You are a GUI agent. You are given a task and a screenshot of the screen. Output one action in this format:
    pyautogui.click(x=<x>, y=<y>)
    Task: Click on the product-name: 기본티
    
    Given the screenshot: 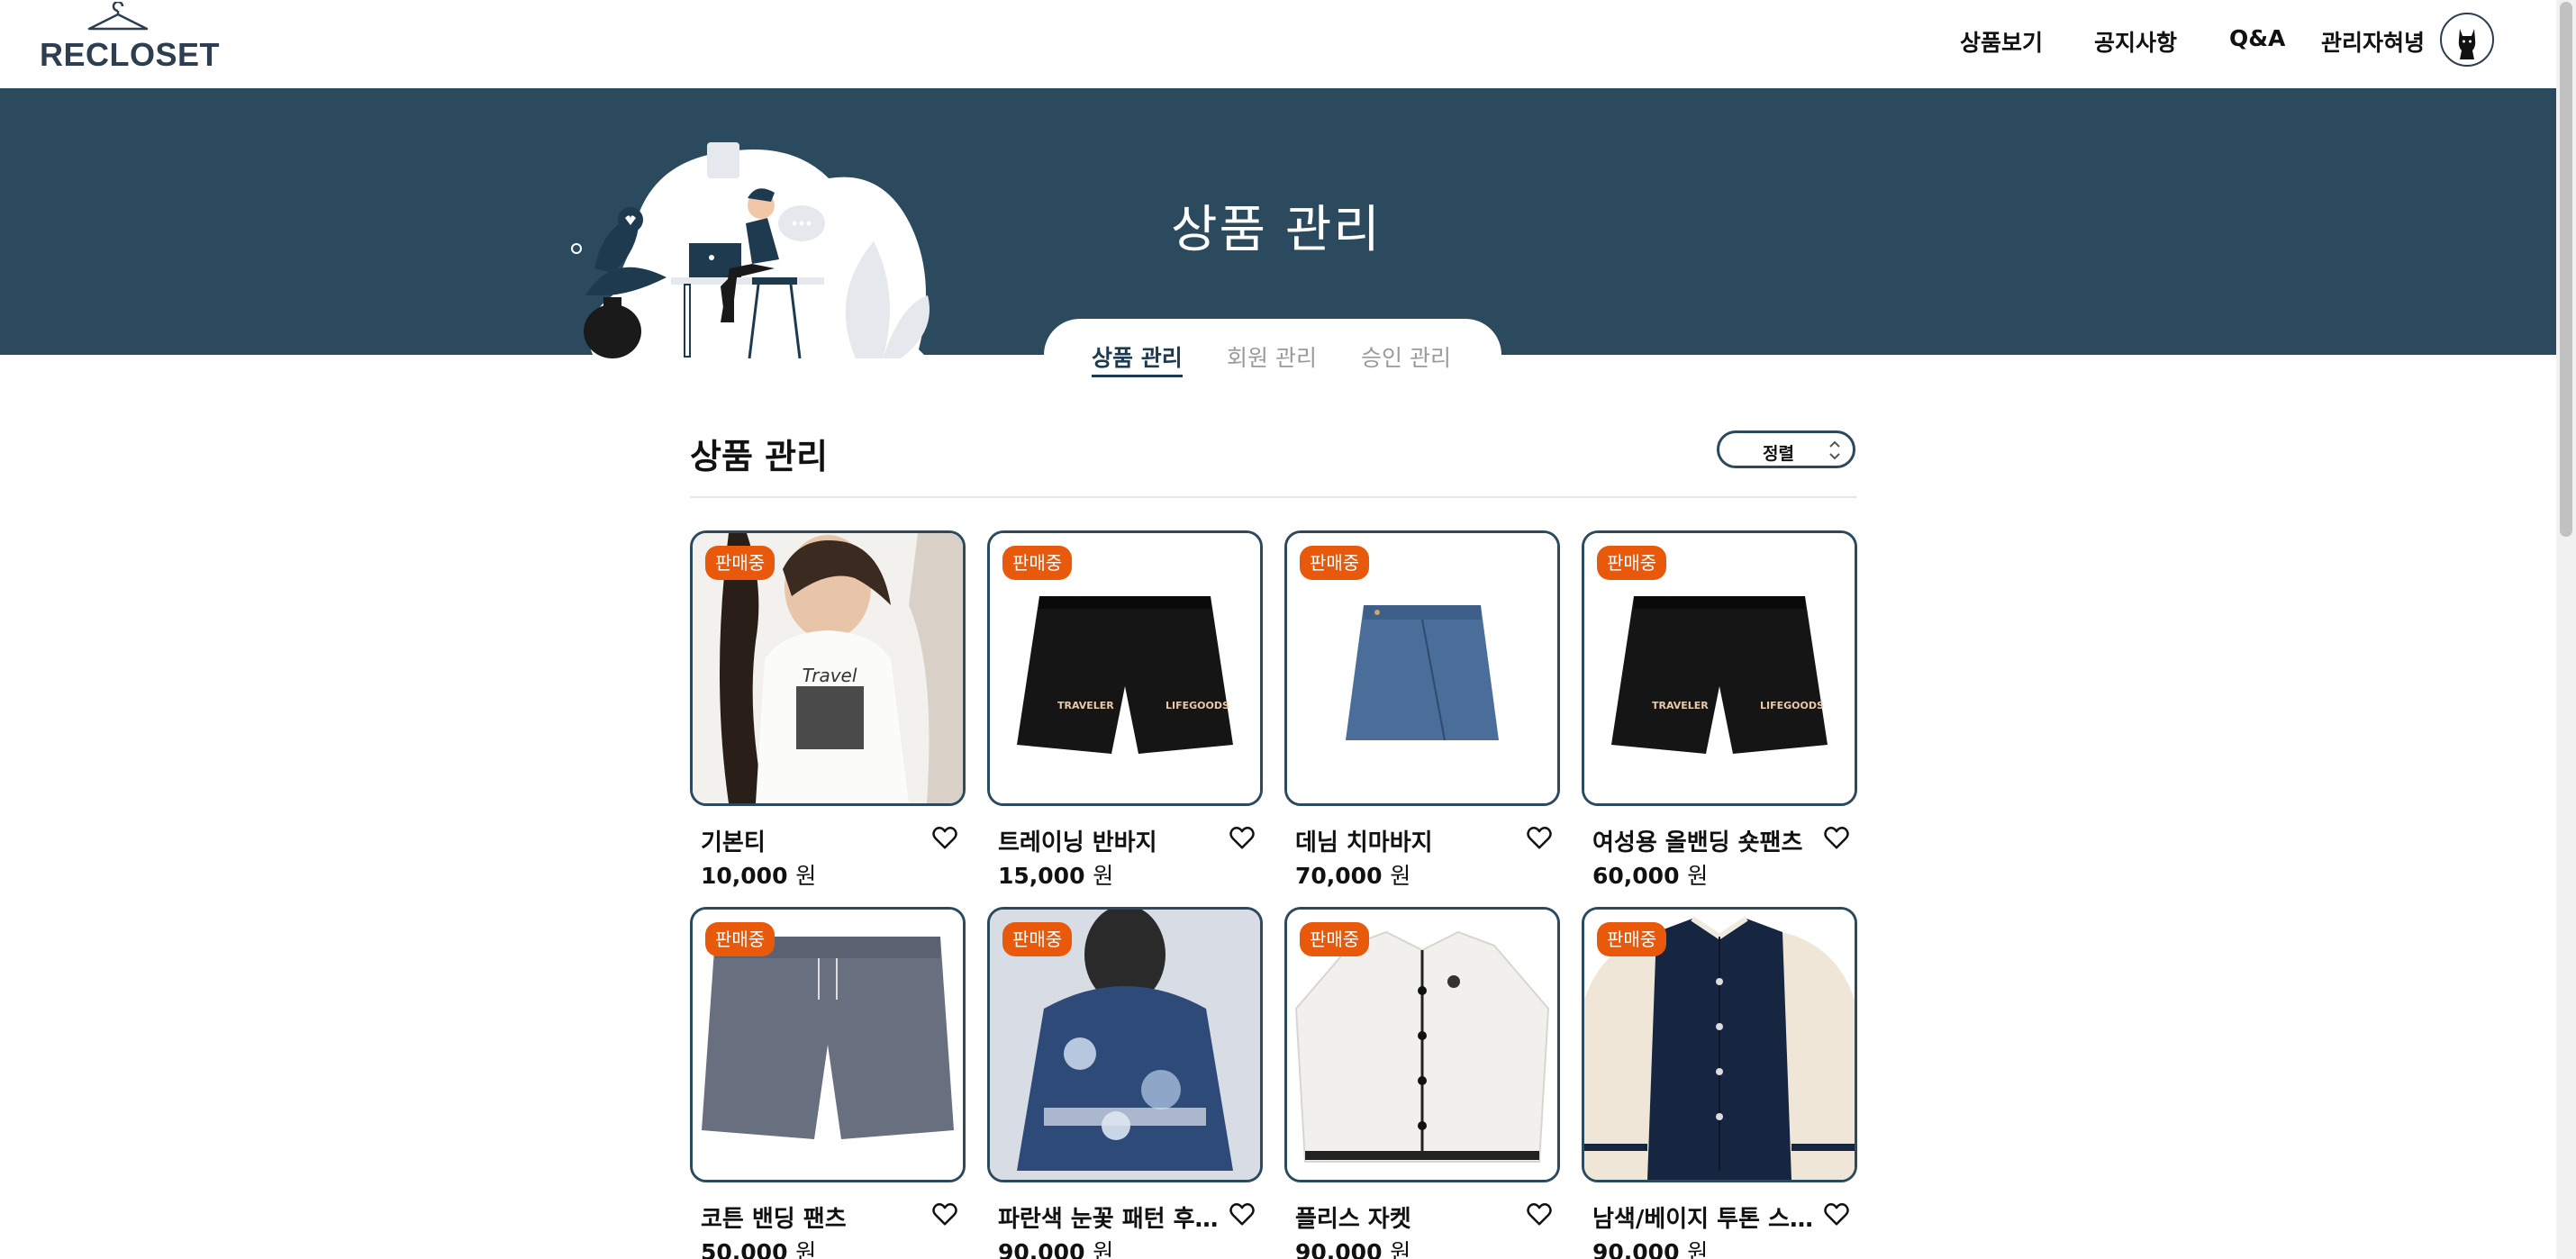 What is the action you would take?
    pyautogui.click(x=813, y=840)
    